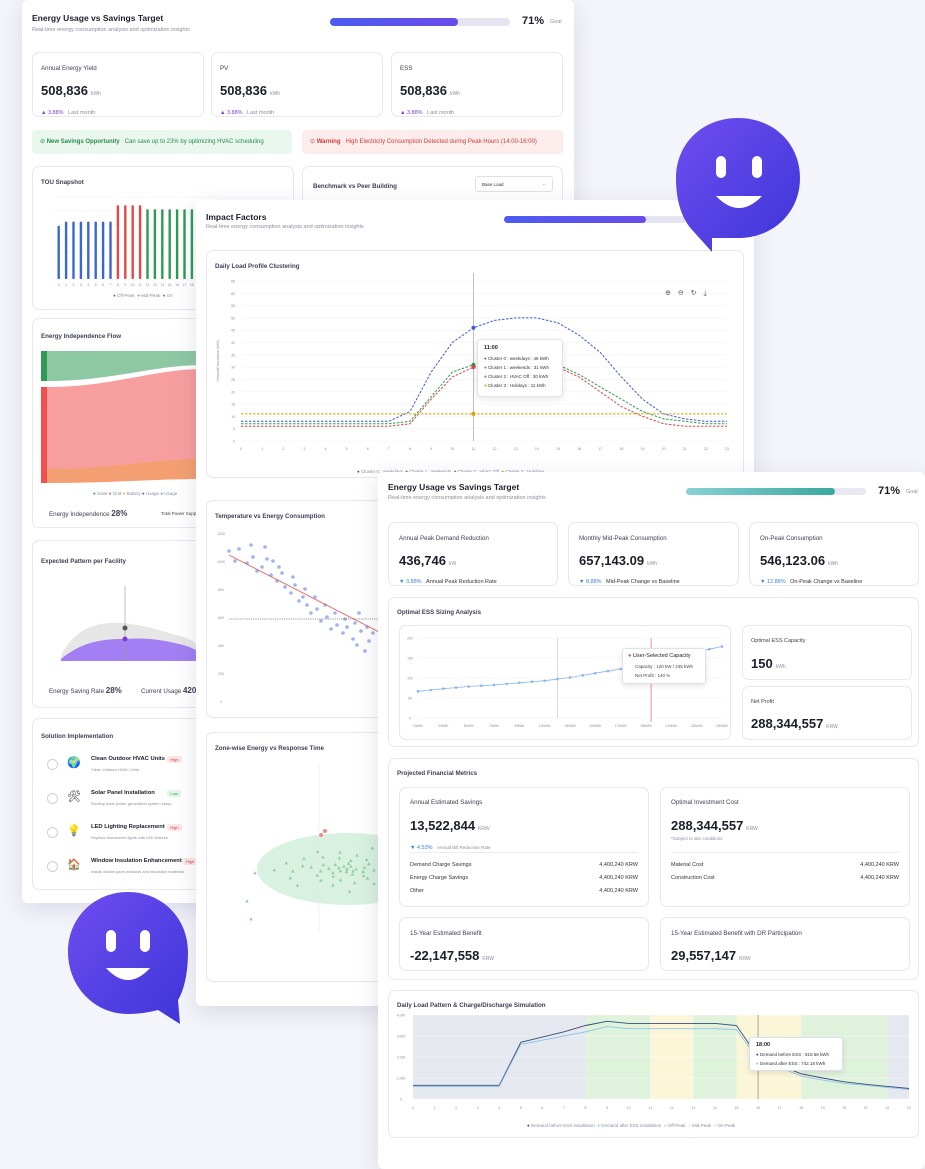 The image size is (925, 1169). What do you see at coordinates (785, 865) in the screenshot?
I see `financial-row: Material Cost 4,400,240 KRW` at bounding box center [785, 865].